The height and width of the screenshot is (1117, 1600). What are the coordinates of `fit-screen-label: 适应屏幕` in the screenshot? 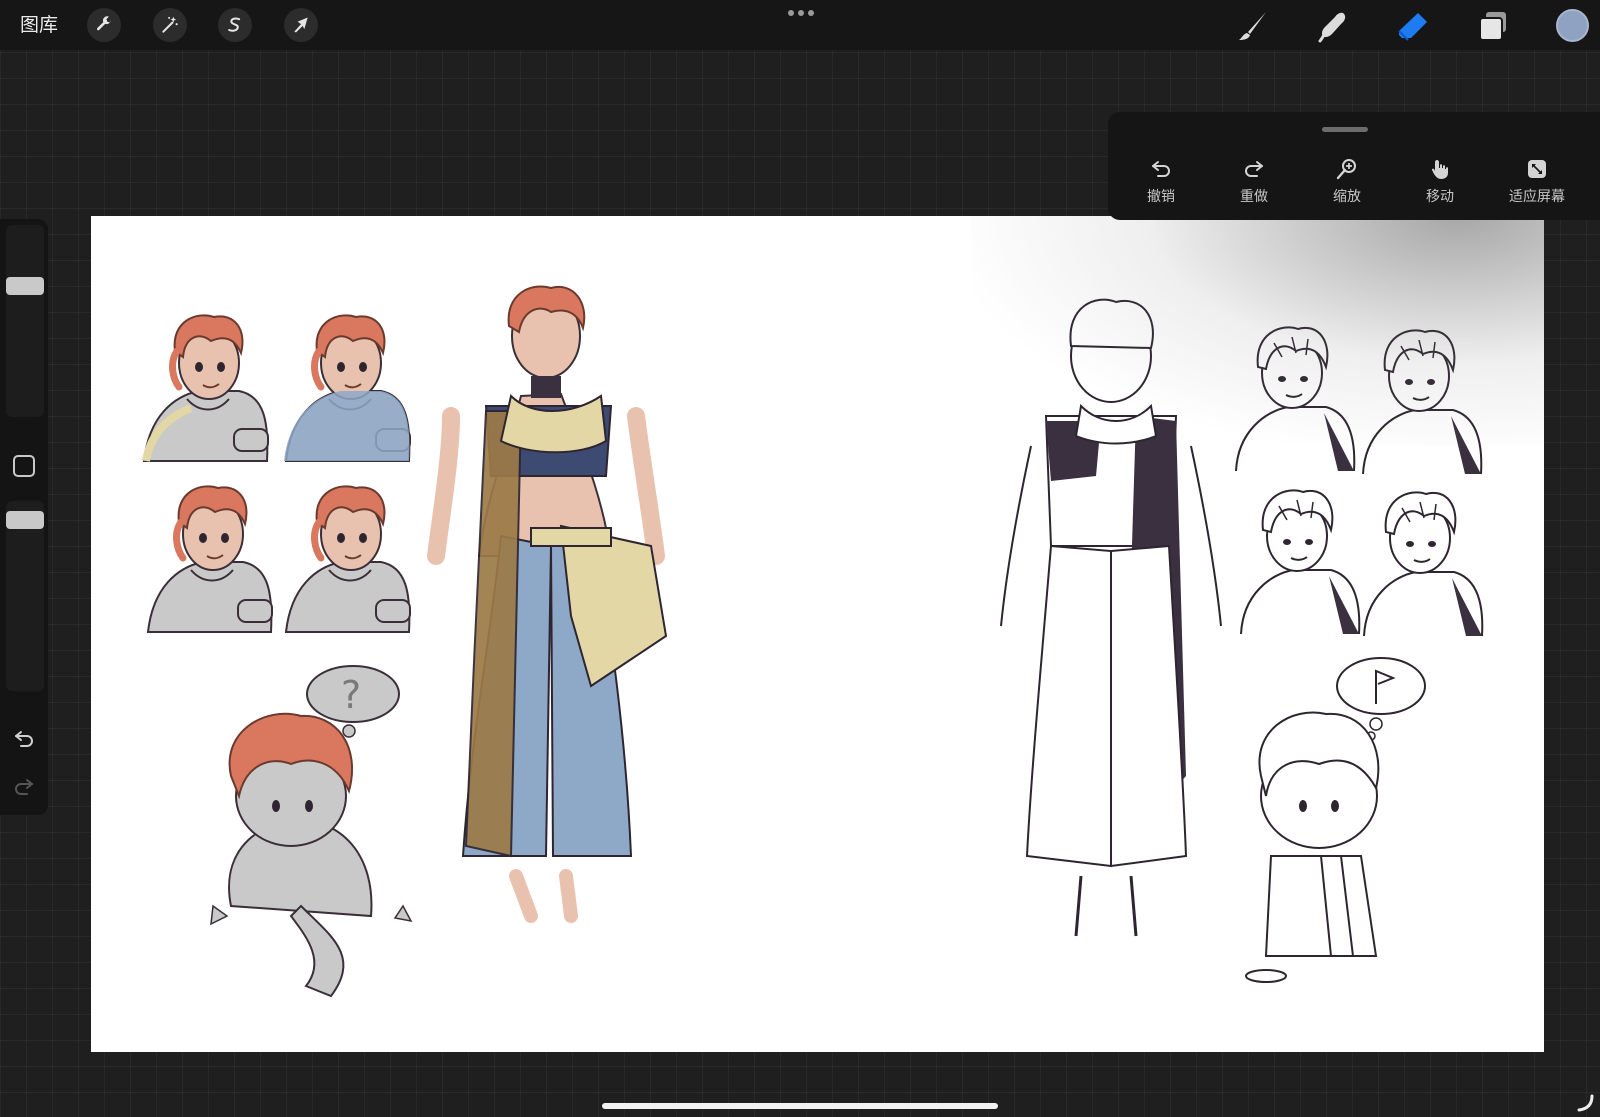 It's located at (1537, 197).